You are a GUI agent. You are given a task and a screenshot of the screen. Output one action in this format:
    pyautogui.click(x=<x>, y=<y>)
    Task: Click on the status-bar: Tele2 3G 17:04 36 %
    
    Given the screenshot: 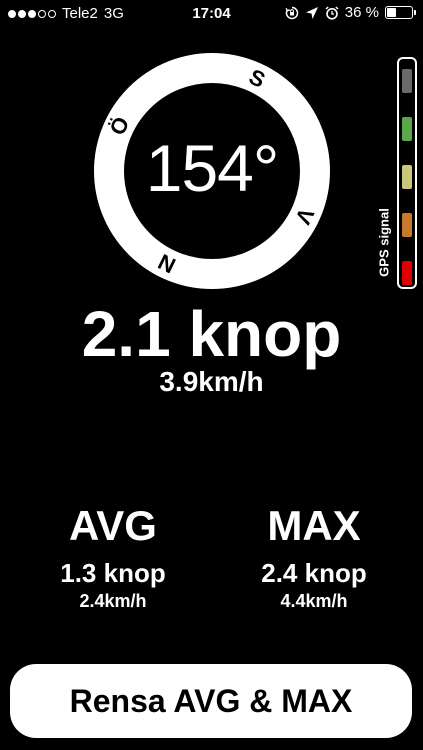 What is the action you would take?
    pyautogui.click(x=211, y=15)
    